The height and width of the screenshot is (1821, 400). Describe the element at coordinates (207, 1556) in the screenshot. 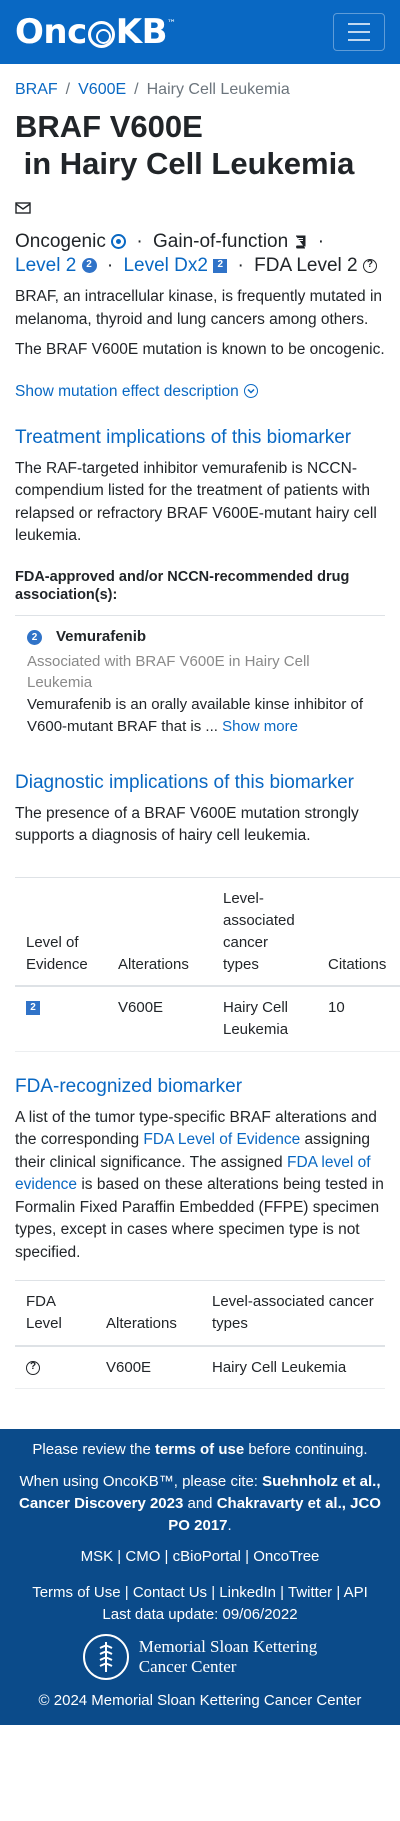

I see `cbioportal-link: cBioPortal` at that location.